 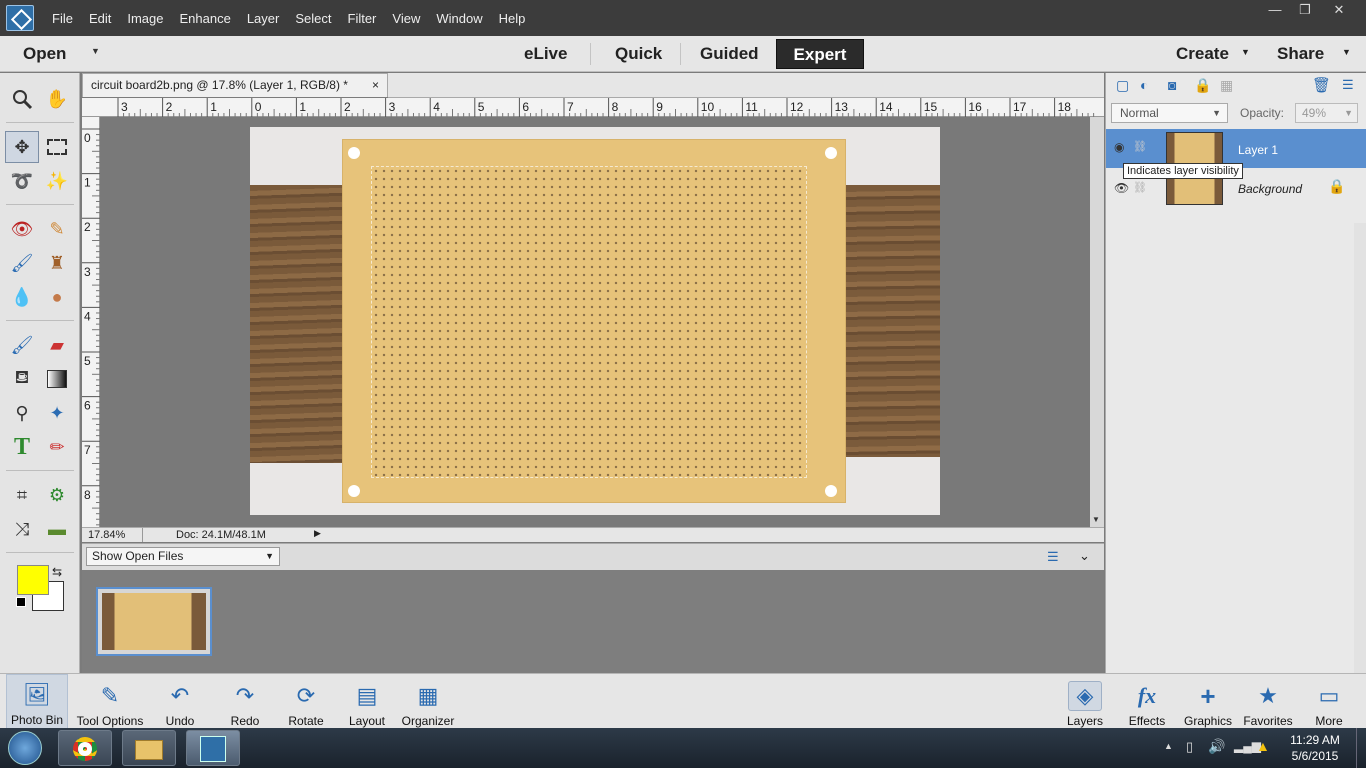 I want to click on mode-quick: Quick, so click(x=638, y=54).